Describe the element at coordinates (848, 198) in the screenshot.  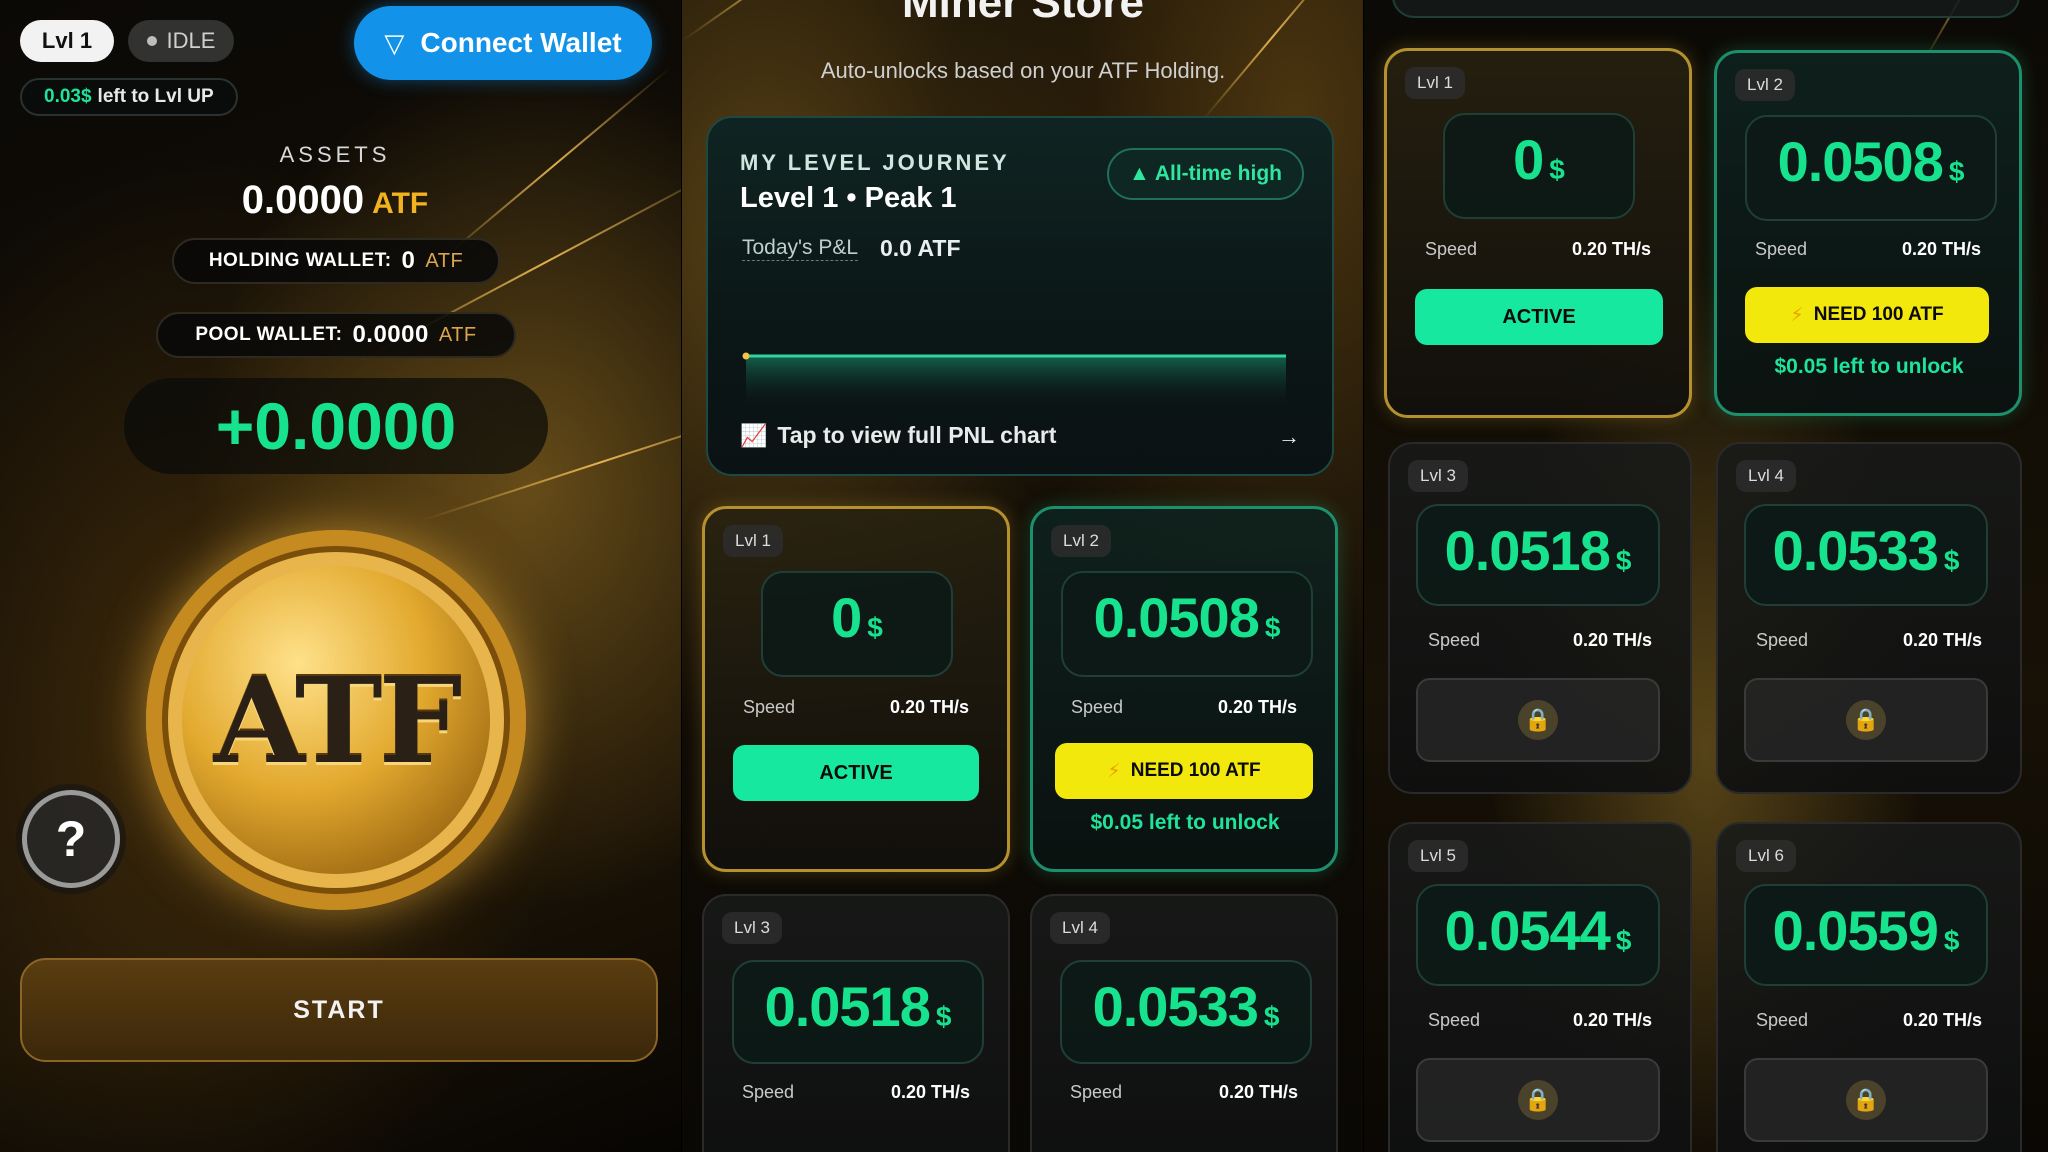
I see `journey-level: Level 1 • Peak 1` at that location.